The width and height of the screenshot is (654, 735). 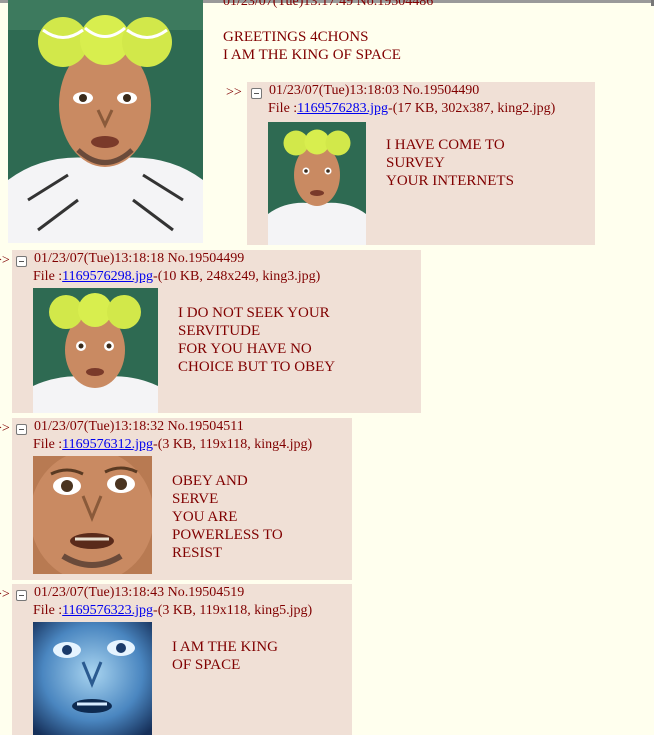 I want to click on message-line: RESIST, so click(x=197, y=553).